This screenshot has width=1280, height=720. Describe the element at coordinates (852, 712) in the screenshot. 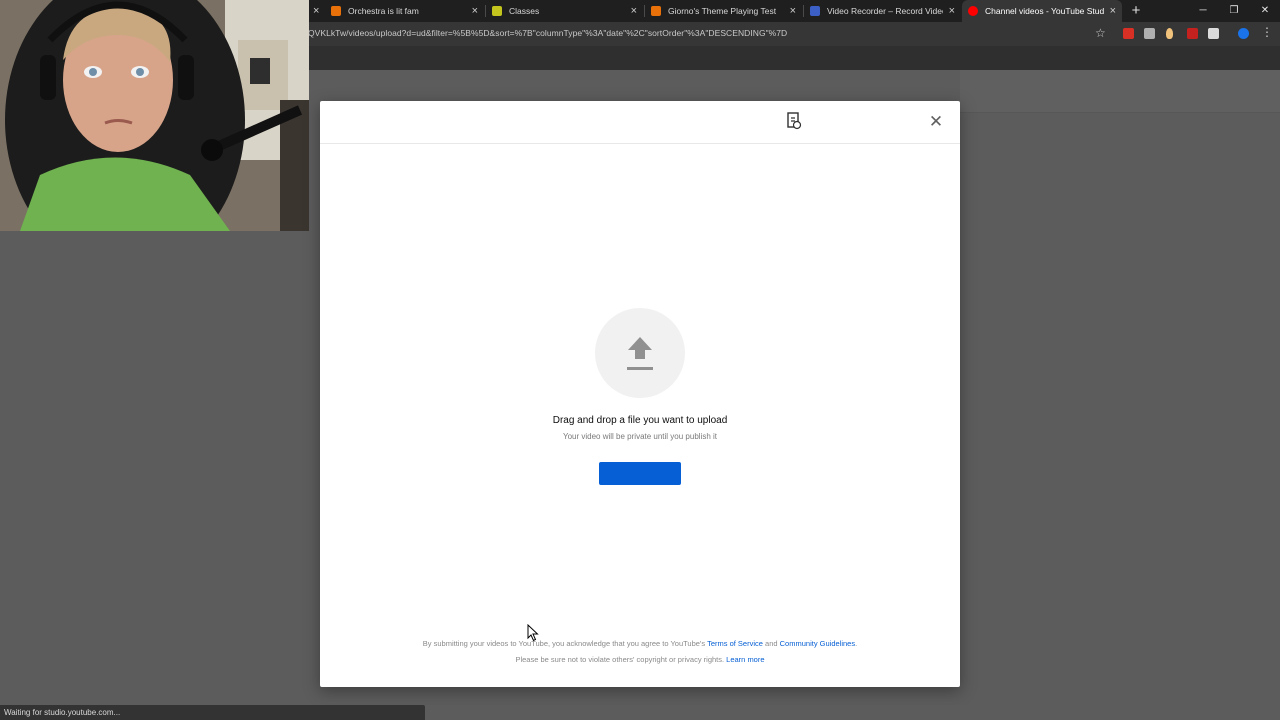

I see `page-bottom-strip` at that location.